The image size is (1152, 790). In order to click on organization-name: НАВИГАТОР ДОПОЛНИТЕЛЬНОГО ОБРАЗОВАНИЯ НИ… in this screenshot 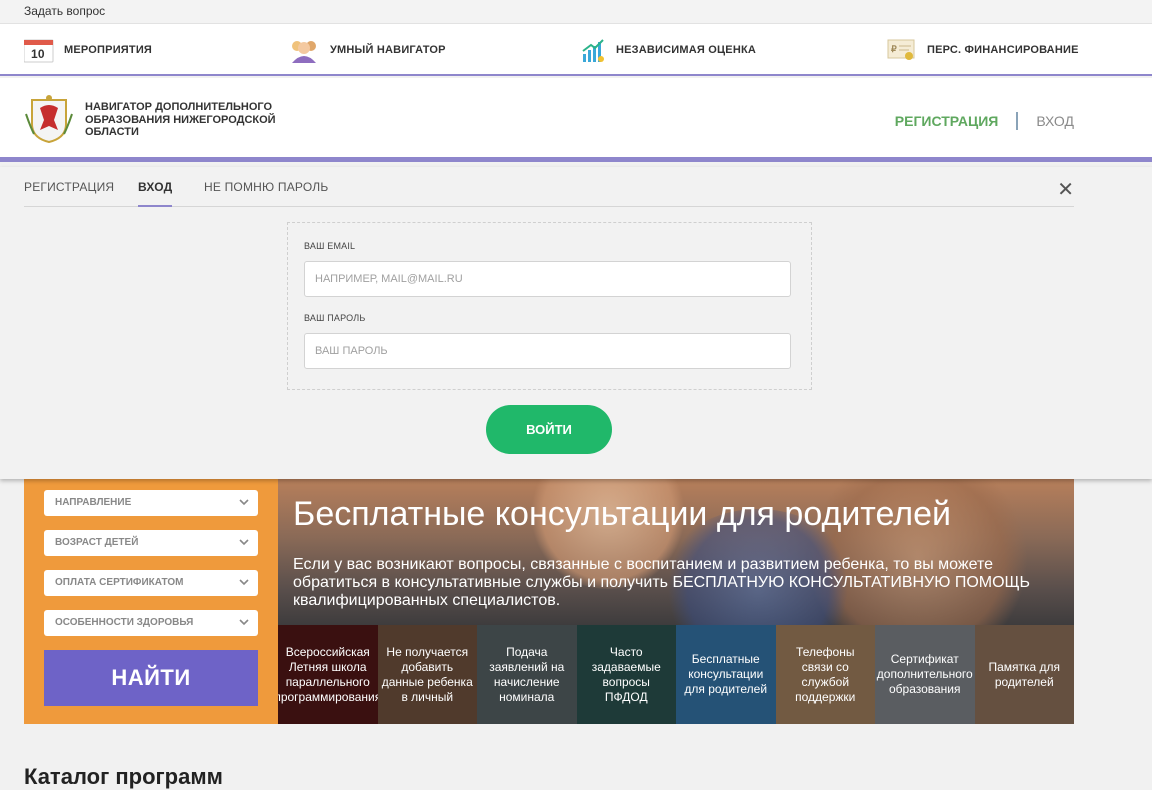, I will do `click(180, 119)`.